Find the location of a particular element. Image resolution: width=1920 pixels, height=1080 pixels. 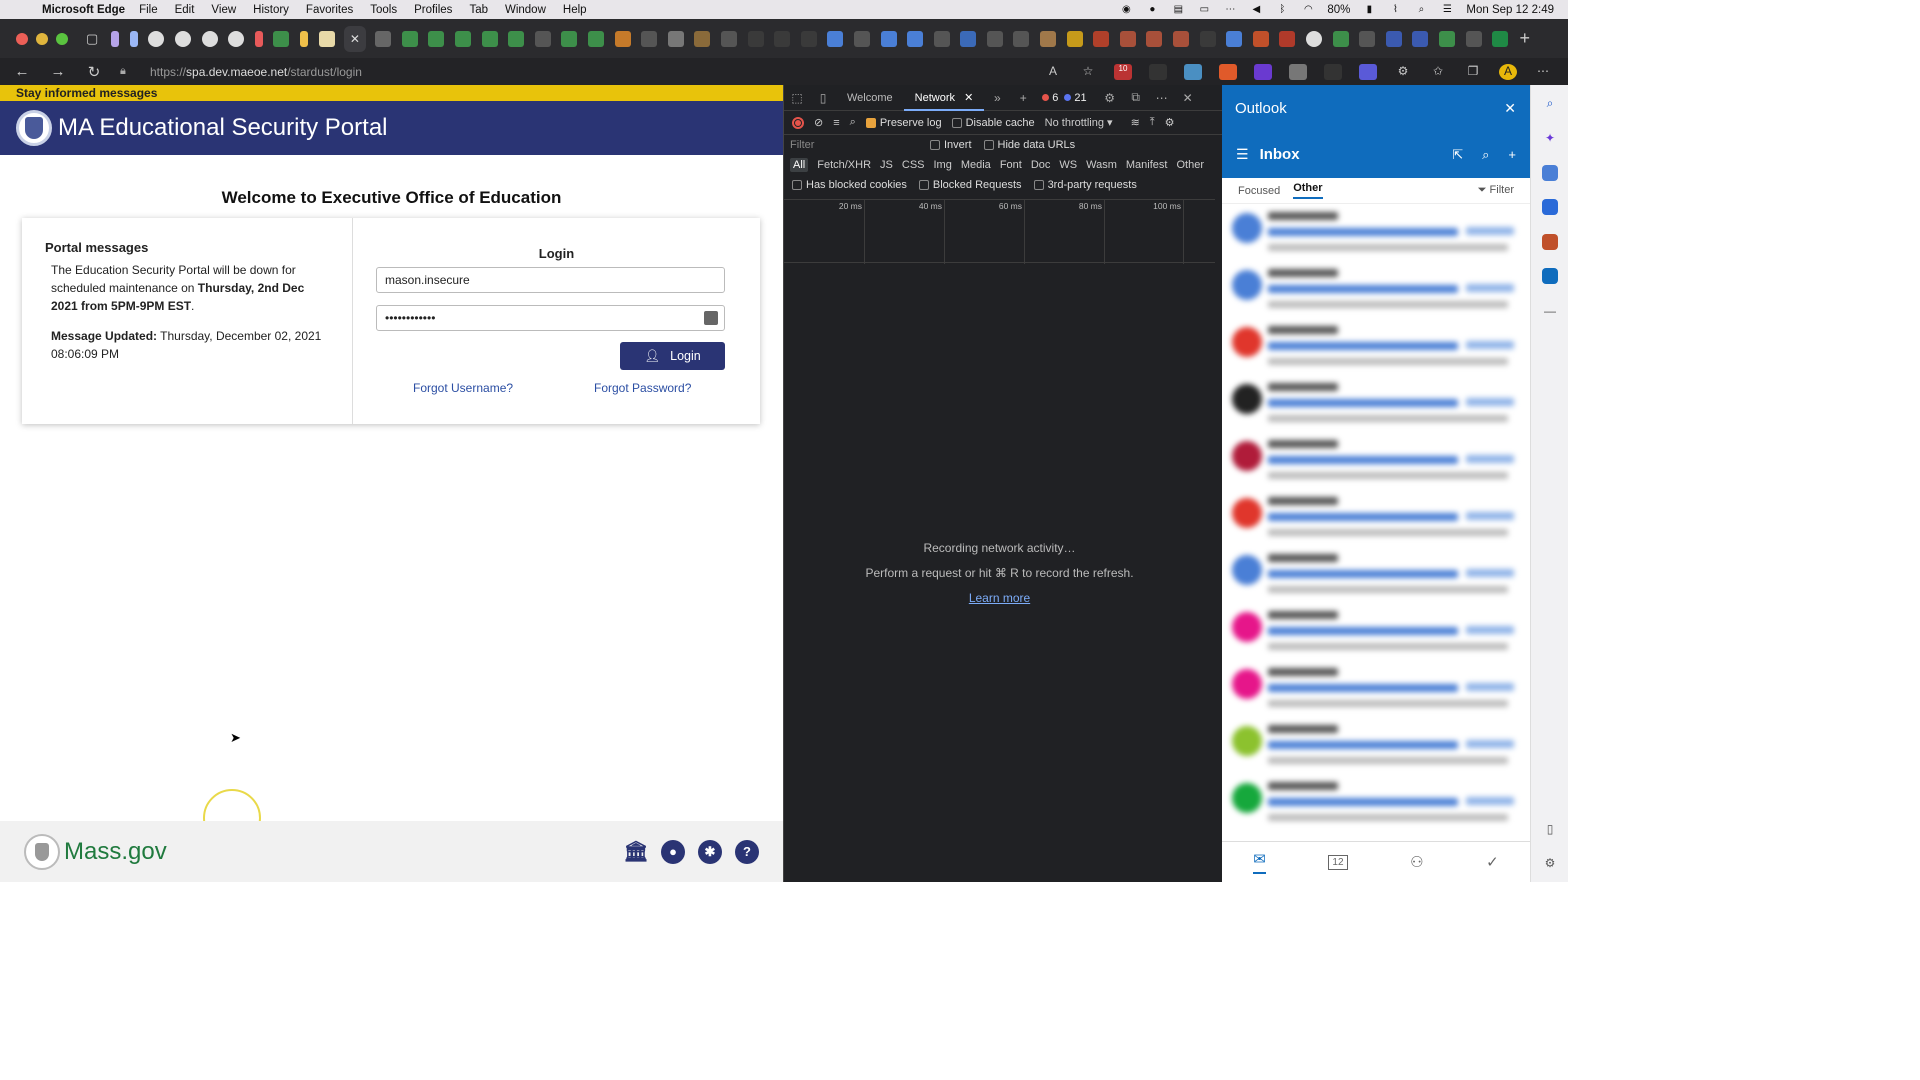

massachusetts-seal-icon is located at coordinates (42, 851).